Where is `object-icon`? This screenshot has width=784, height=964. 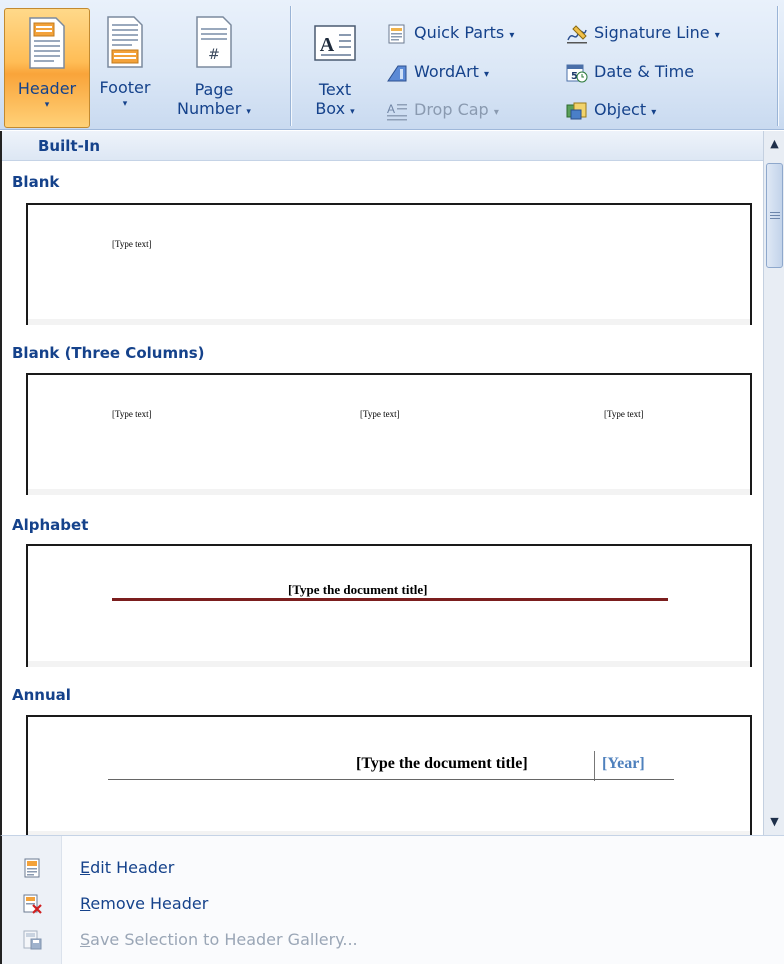
object-icon is located at coordinates (576, 110).